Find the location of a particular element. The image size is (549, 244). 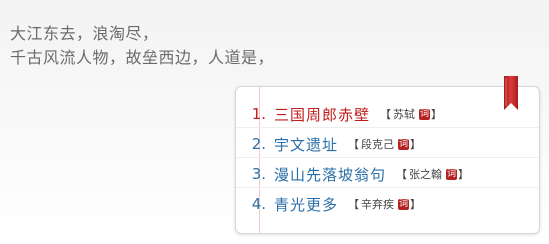

item-author: 【 苏轼 词 】 is located at coordinates (411, 114).